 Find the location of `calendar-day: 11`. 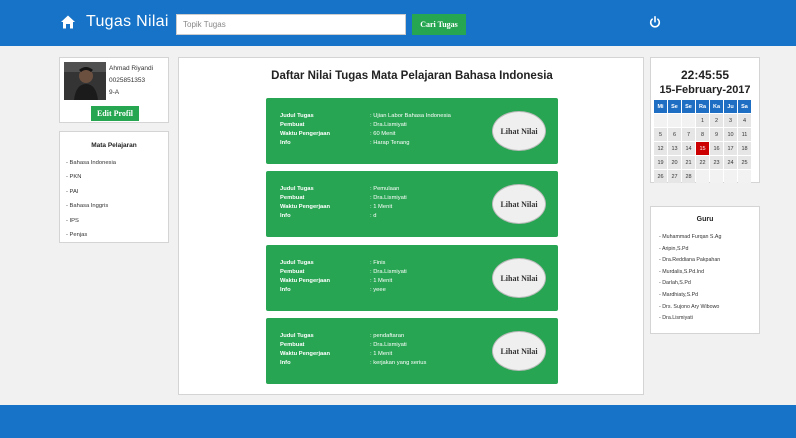

calendar-day: 11 is located at coordinates (744, 134).